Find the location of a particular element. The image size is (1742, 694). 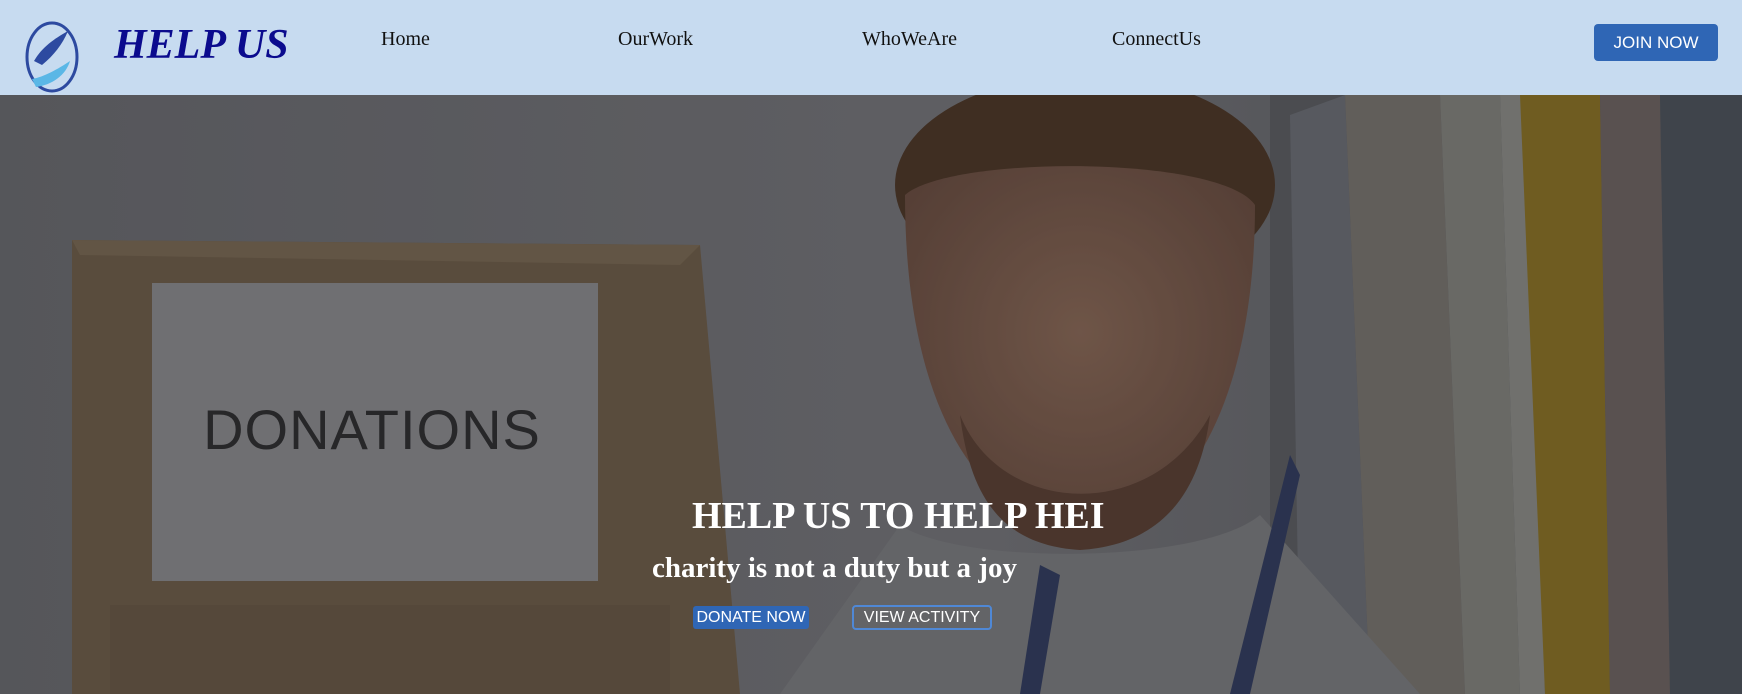

nav-link-home: Home is located at coordinates (405, 39).